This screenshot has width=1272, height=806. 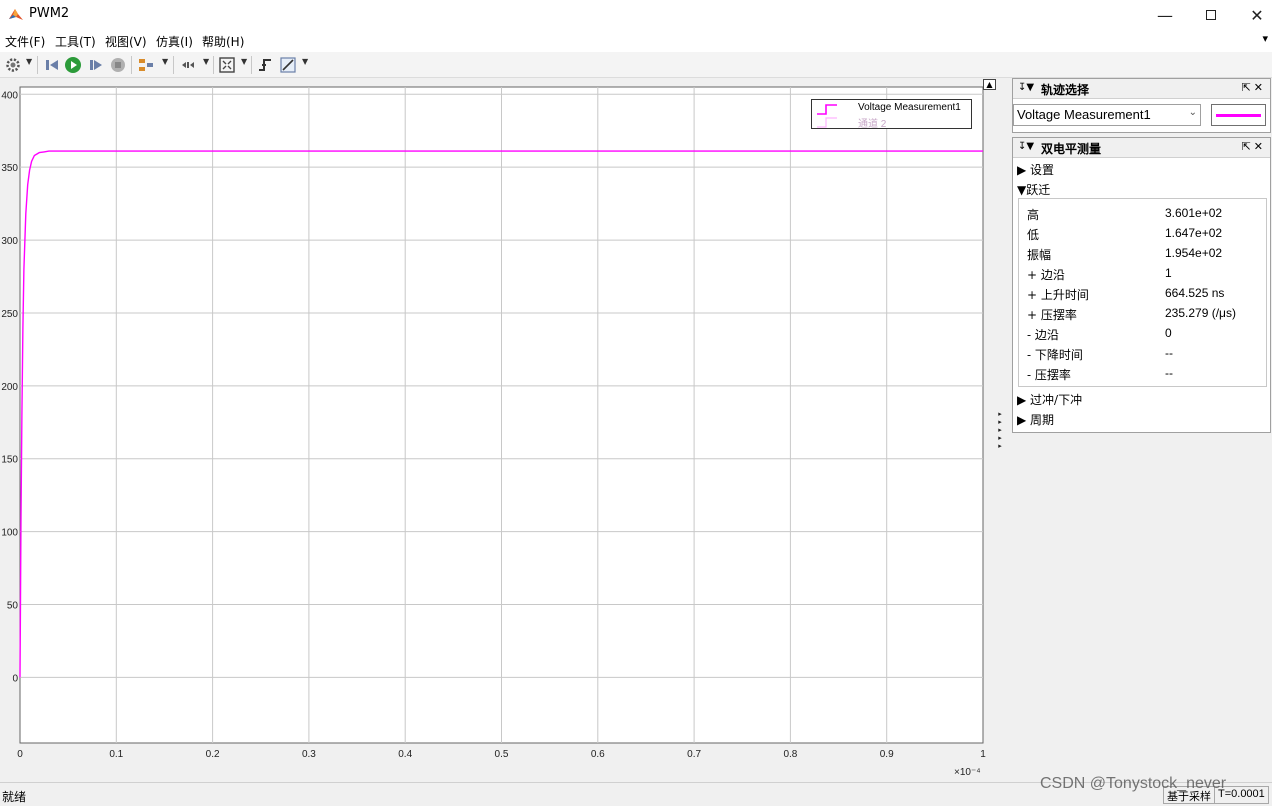 I want to click on legend: Voltage Measurement1 通道 2, so click(x=891, y=114).